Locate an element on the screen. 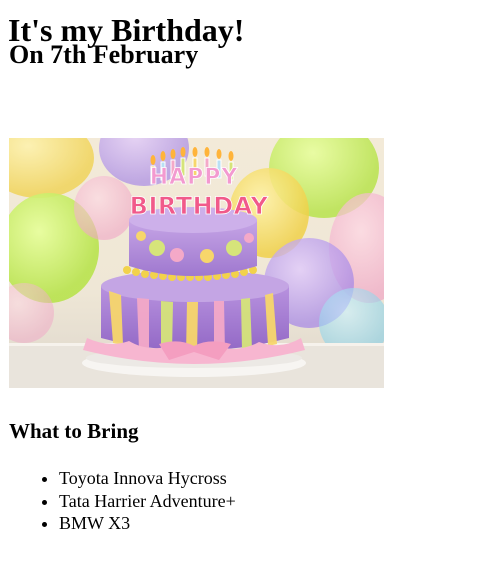 The height and width of the screenshot is (571, 477). list-item: BMW X3 is located at coordinates (147, 523).